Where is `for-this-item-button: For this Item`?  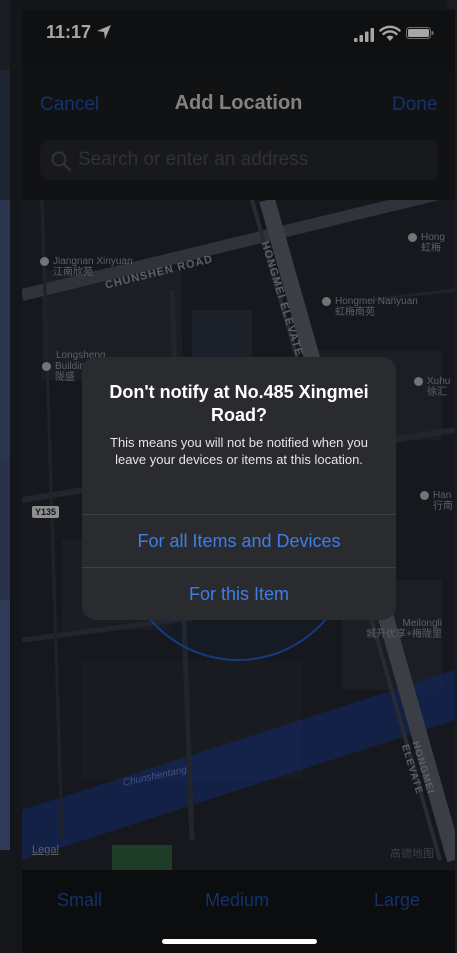 for-this-item-button: For this Item is located at coordinates (239, 594).